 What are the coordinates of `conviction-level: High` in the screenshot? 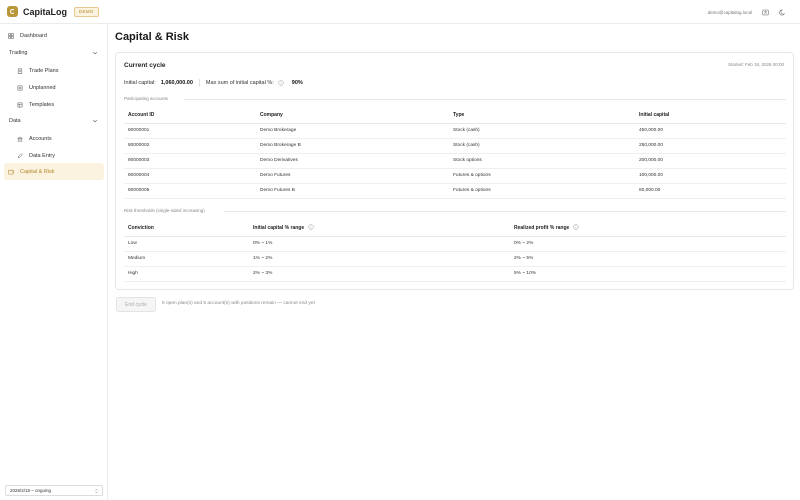 It's located at (186, 274).